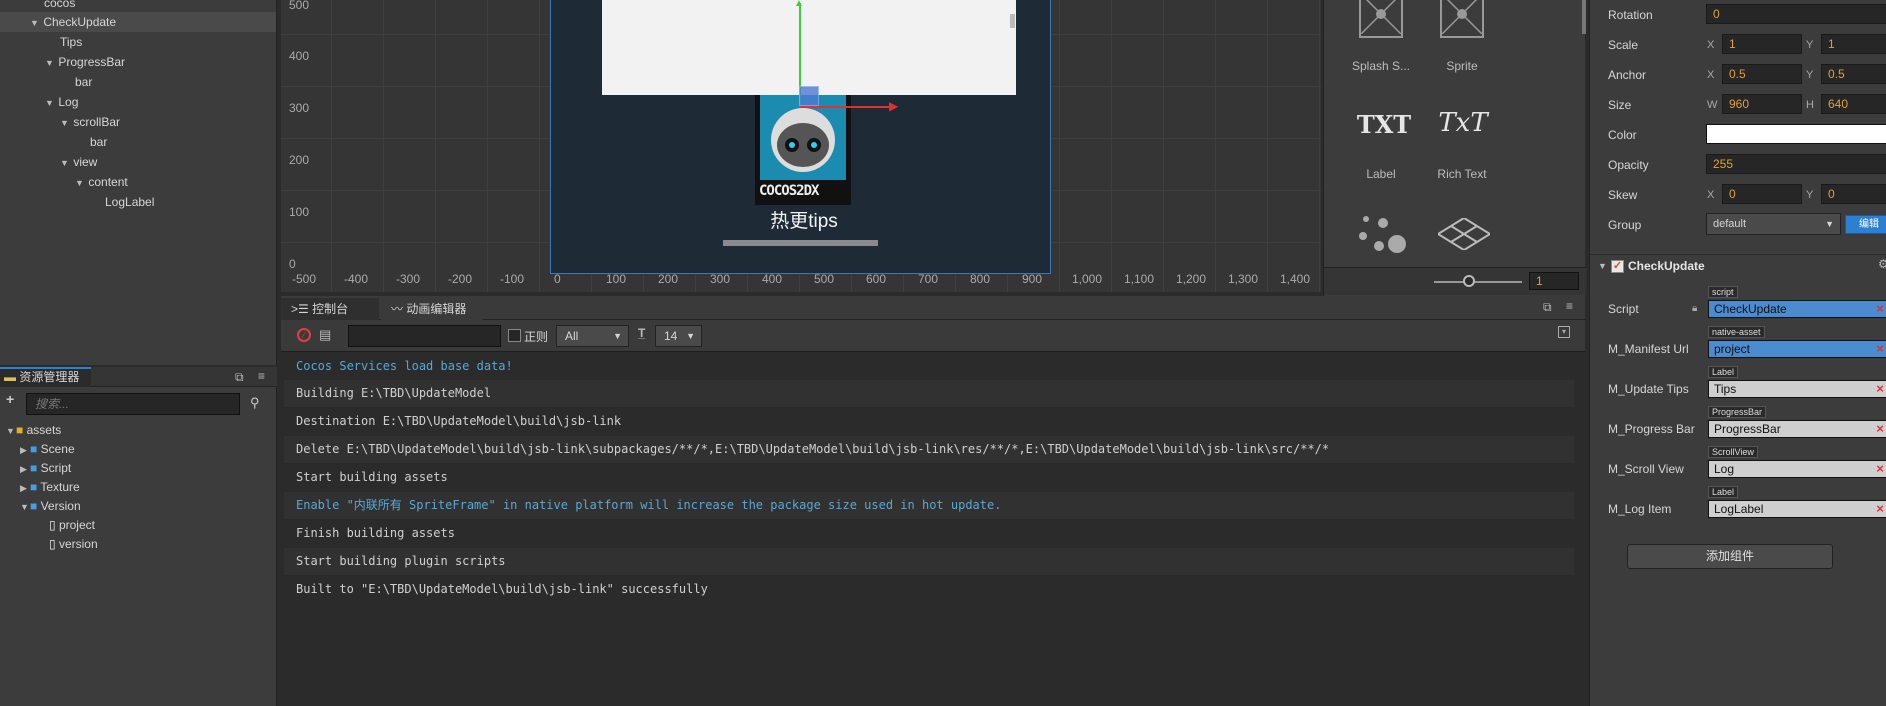 The width and height of the screenshot is (1886, 706). What do you see at coordinates (1762, 44) in the screenshot?
I see `scale-x-input: 1` at bounding box center [1762, 44].